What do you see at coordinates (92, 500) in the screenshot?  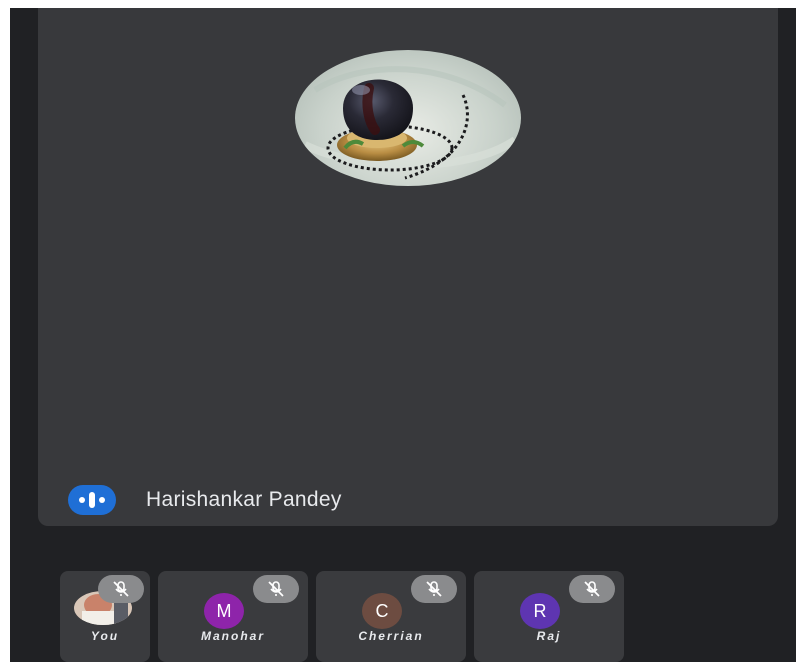 I see `audio-level-icon` at bounding box center [92, 500].